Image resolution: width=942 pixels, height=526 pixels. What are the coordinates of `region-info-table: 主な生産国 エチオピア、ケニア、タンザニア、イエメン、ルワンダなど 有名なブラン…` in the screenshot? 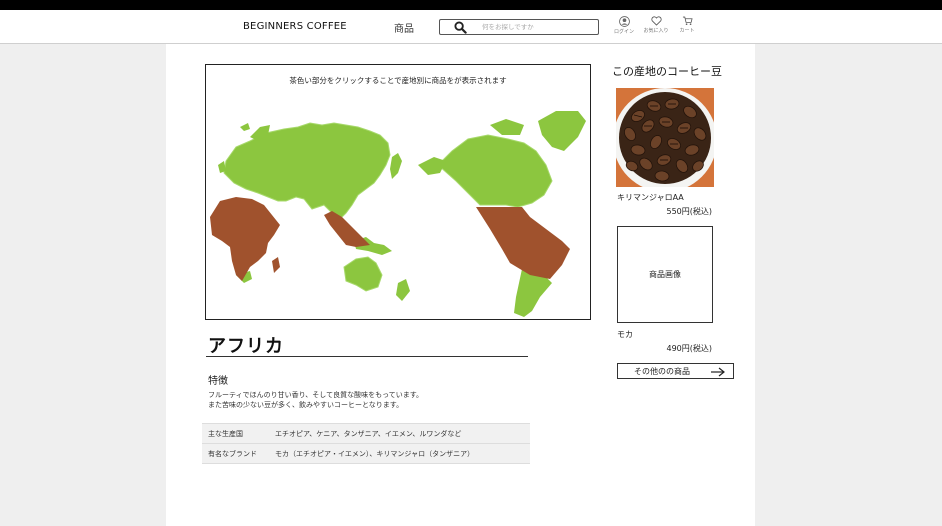 It's located at (366, 443).